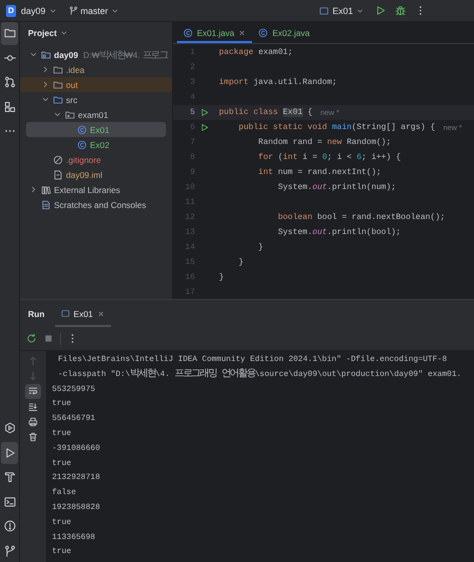 The image size is (474, 562). What do you see at coordinates (94, 11) in the screenshot?
I see `branch-selector: master` at bounding box center [94, 11].